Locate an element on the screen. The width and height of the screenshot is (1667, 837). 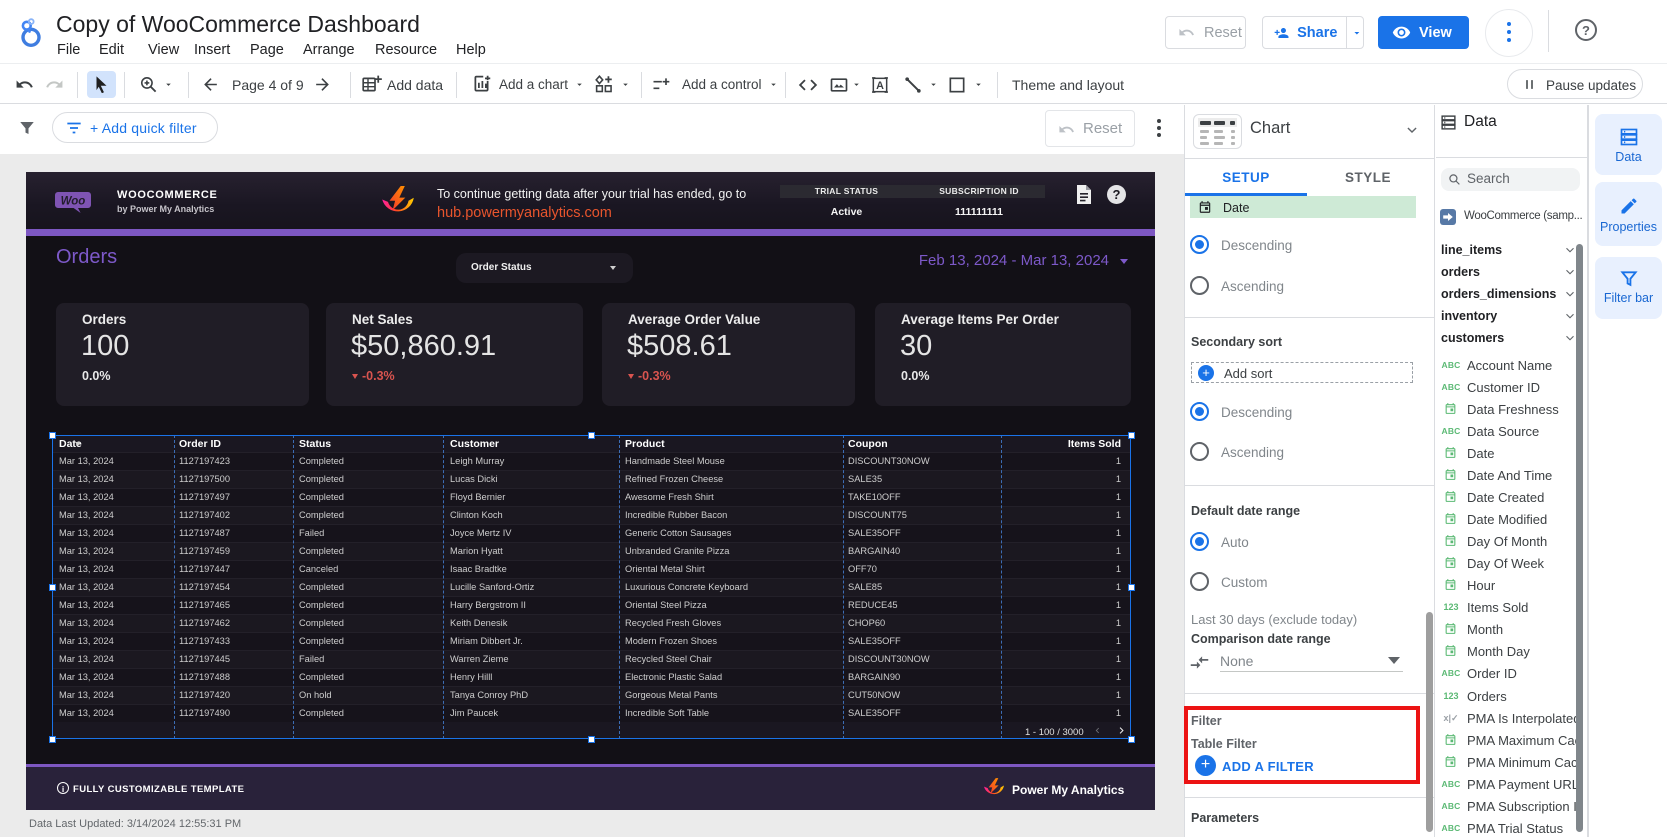
svg-text: A is located at coordinates (880, 85).